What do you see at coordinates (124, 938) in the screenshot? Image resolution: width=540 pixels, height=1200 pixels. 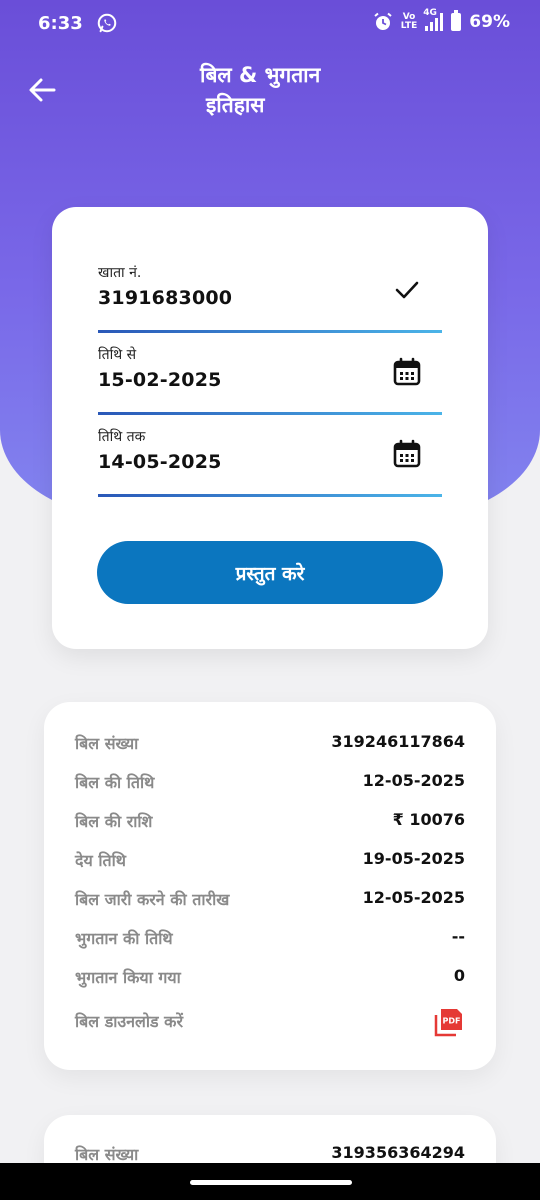 I see `row-label: भुगतान की तिथि` at bounding box center [124, 938].